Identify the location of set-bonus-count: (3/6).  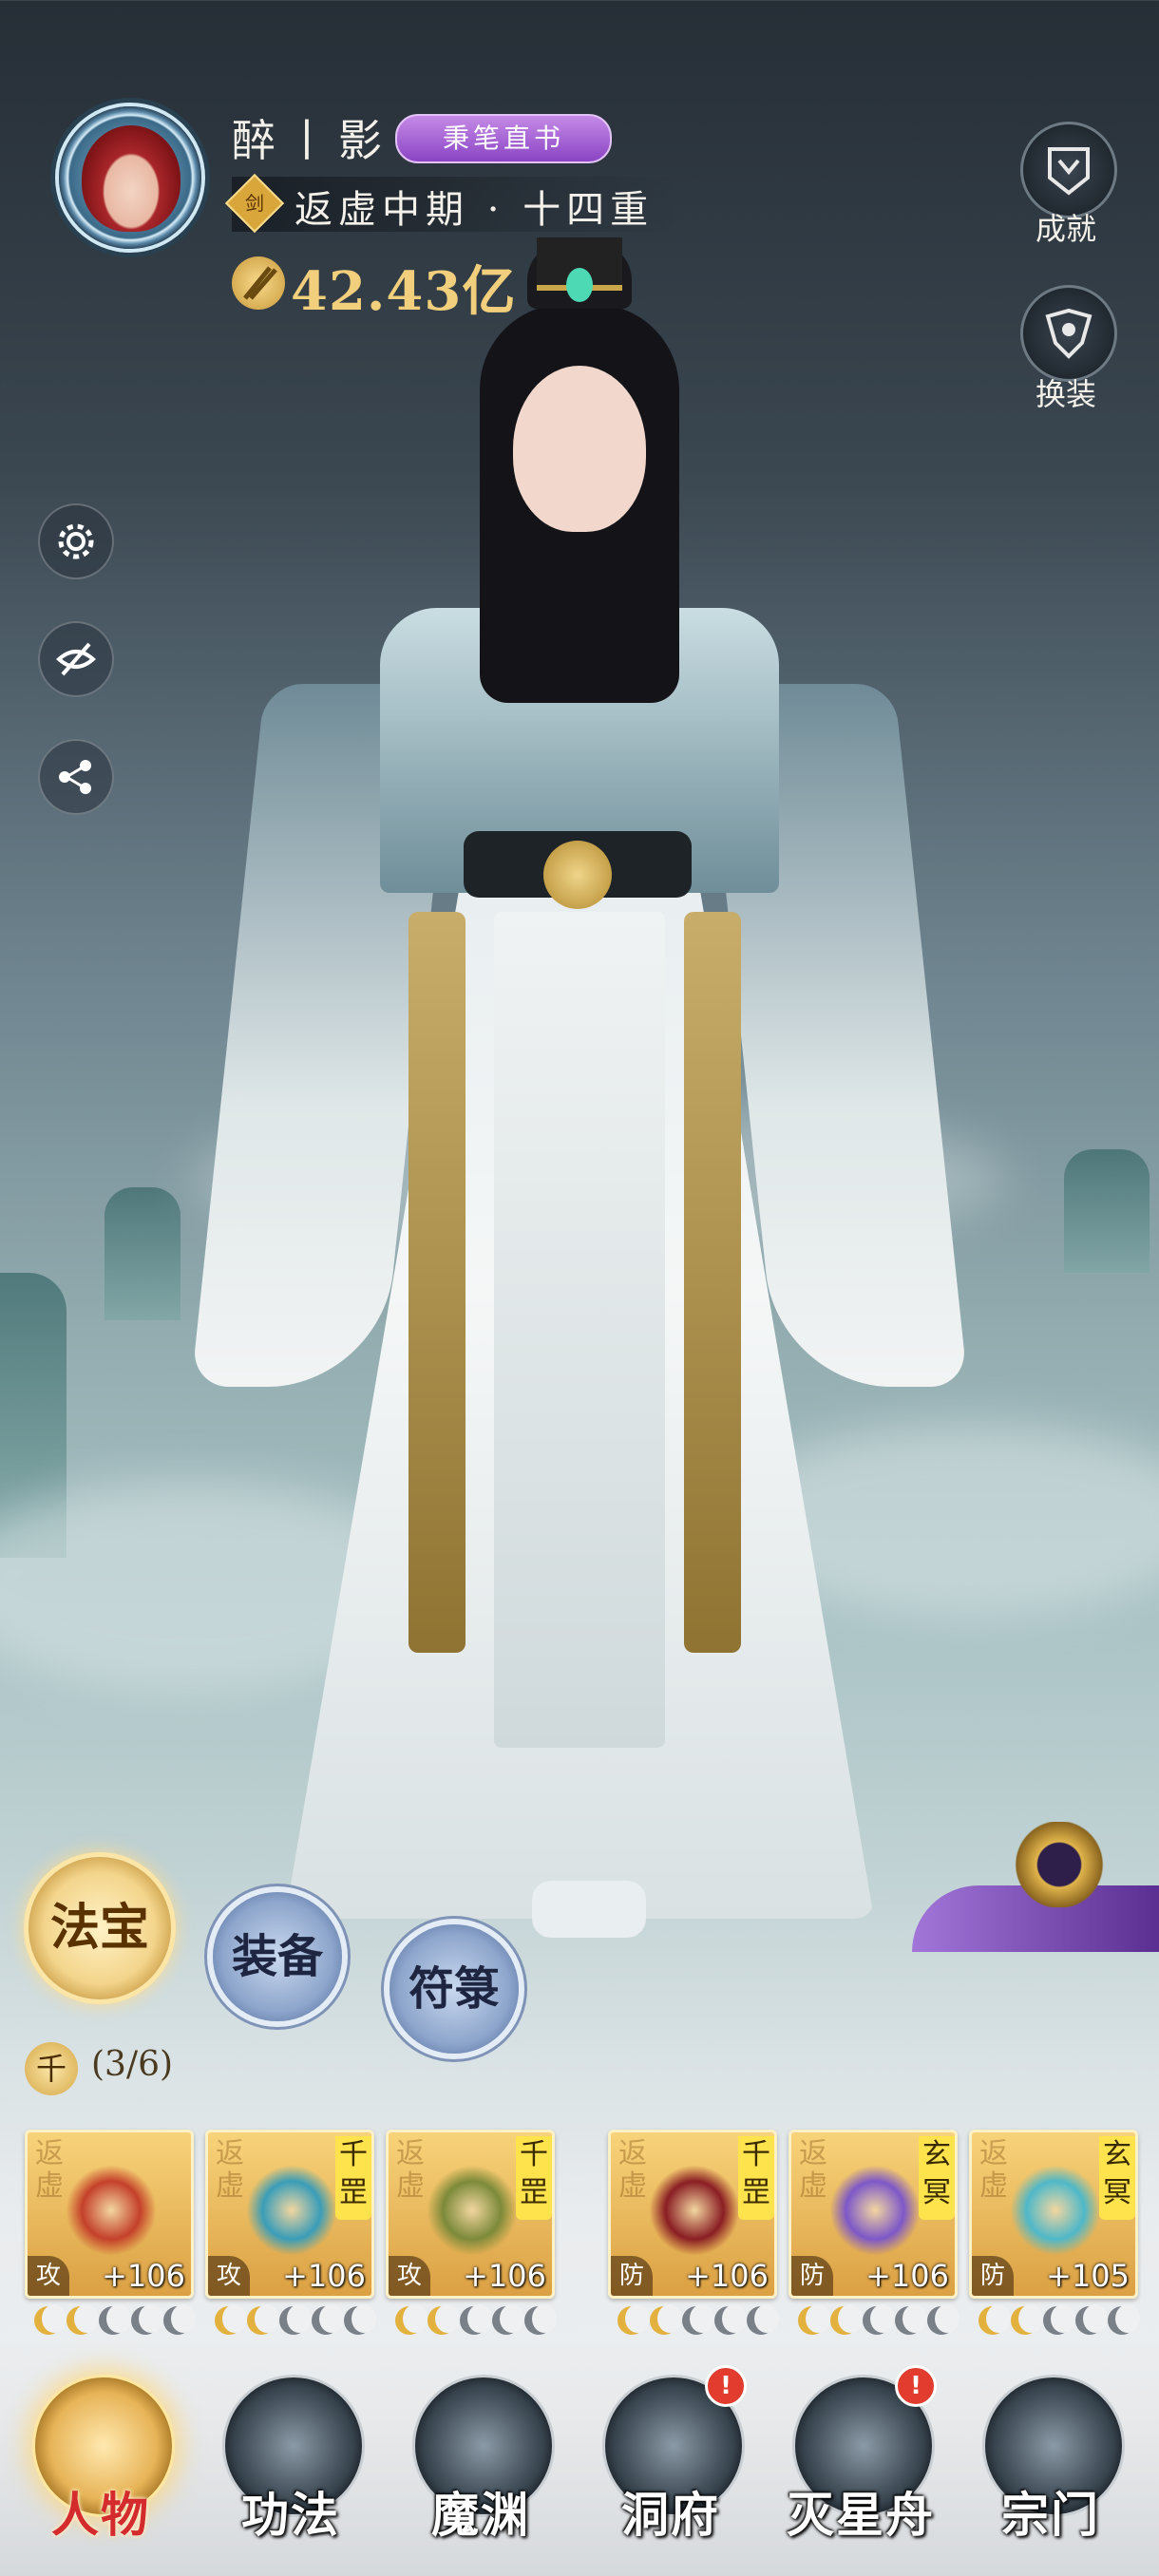
(132, 2064).